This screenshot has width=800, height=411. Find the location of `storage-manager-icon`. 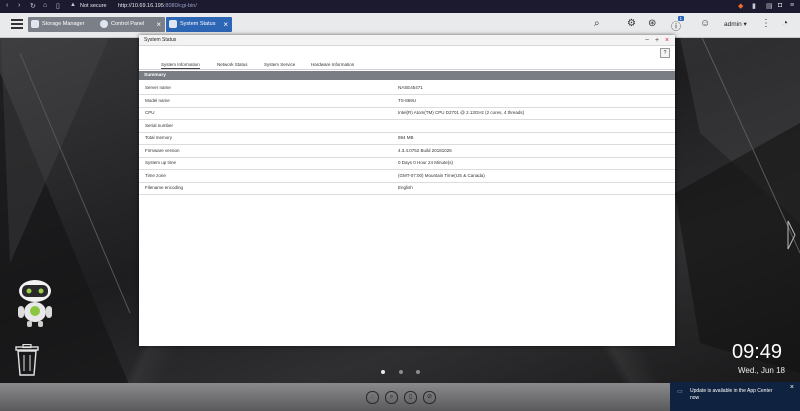

storage-manager-icon is located at coordinates (35, 24).